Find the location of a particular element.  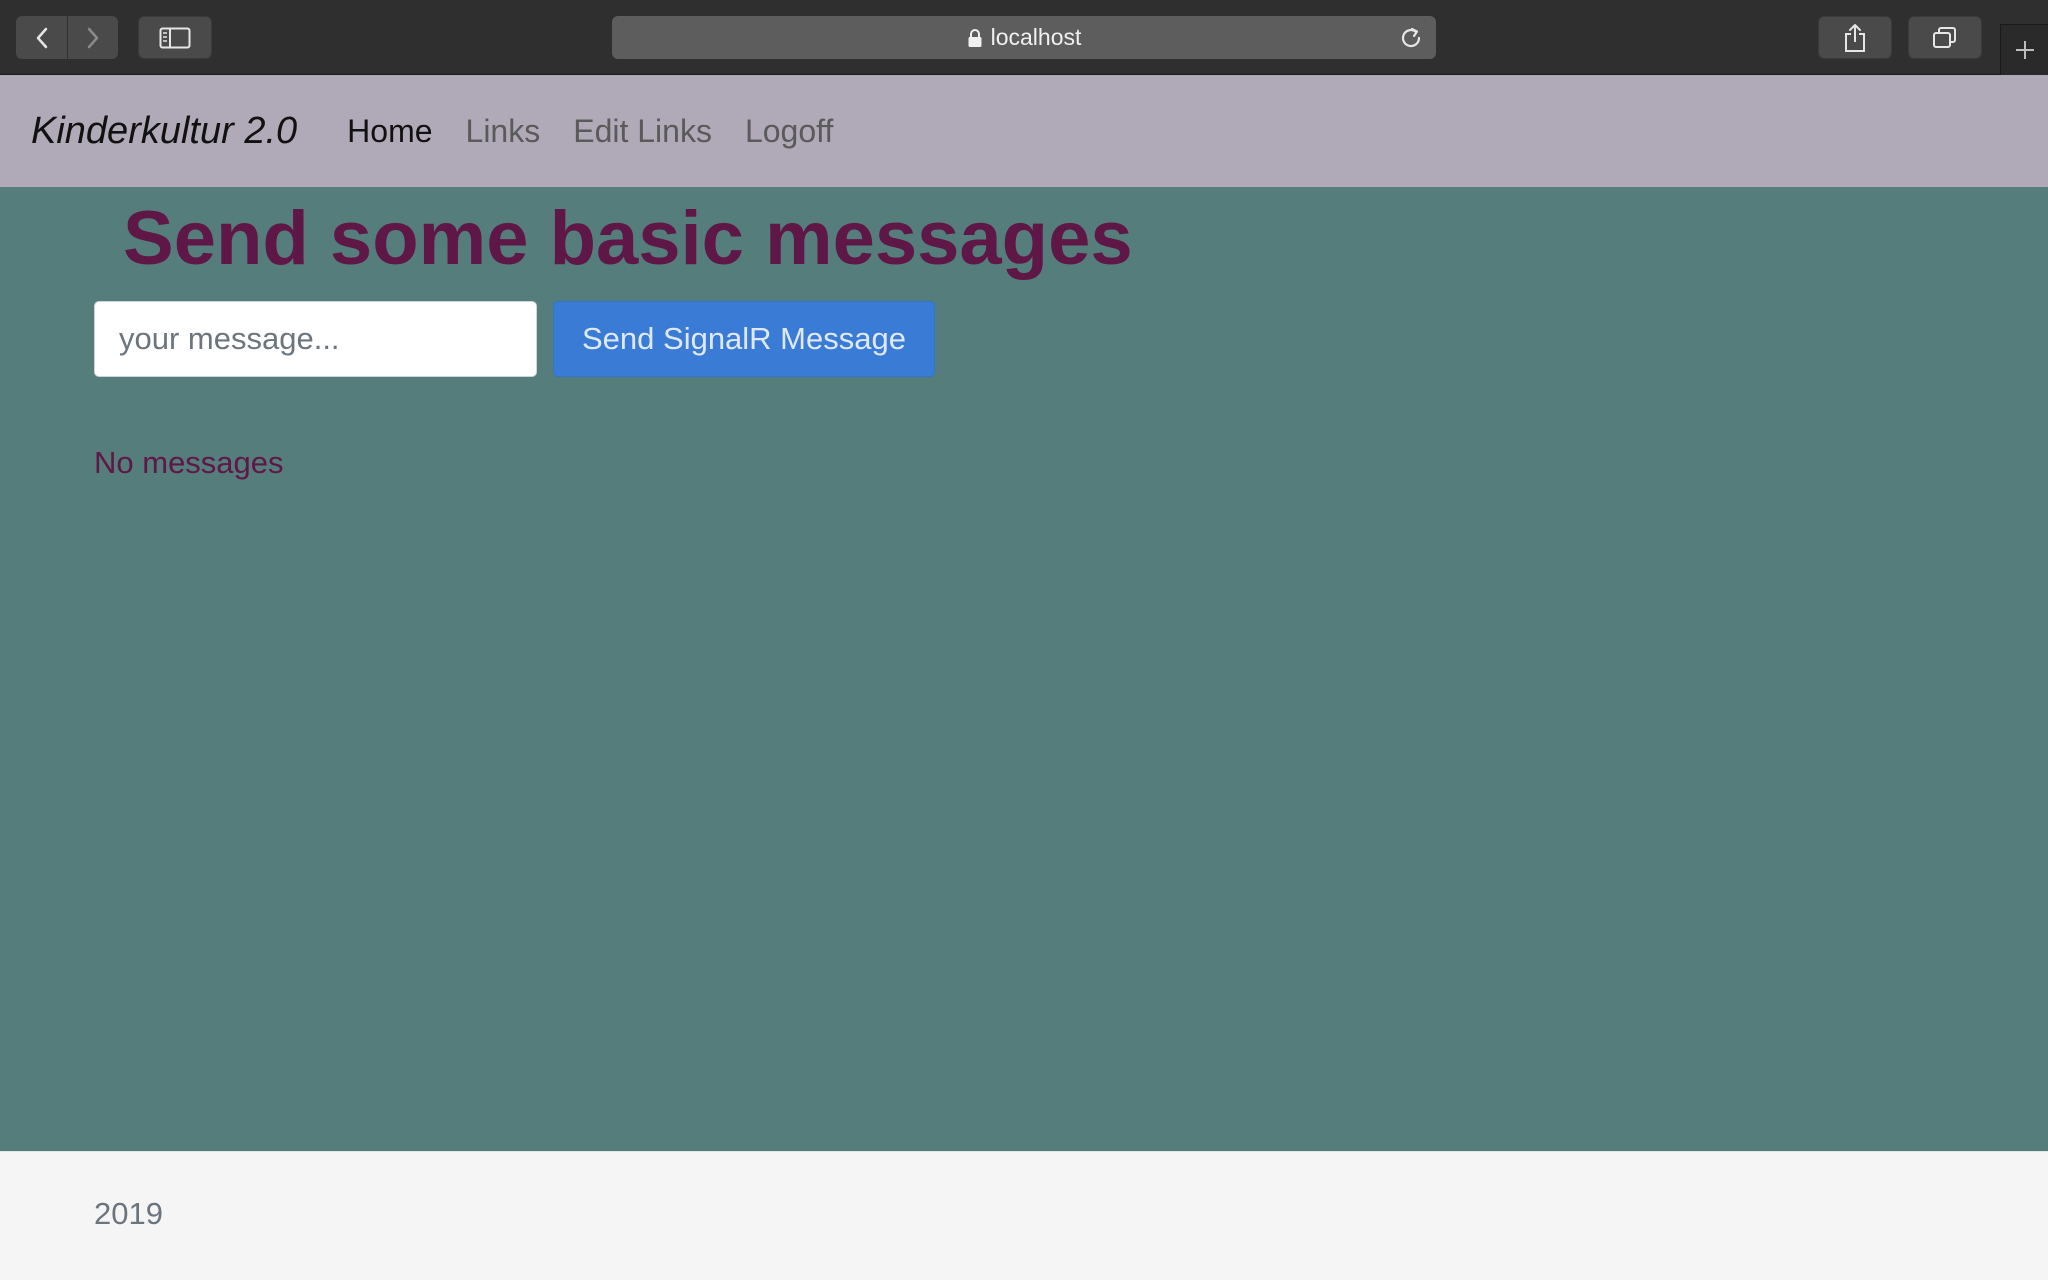

browser-toolbar: localhost is located at coordinates (1024, 37).